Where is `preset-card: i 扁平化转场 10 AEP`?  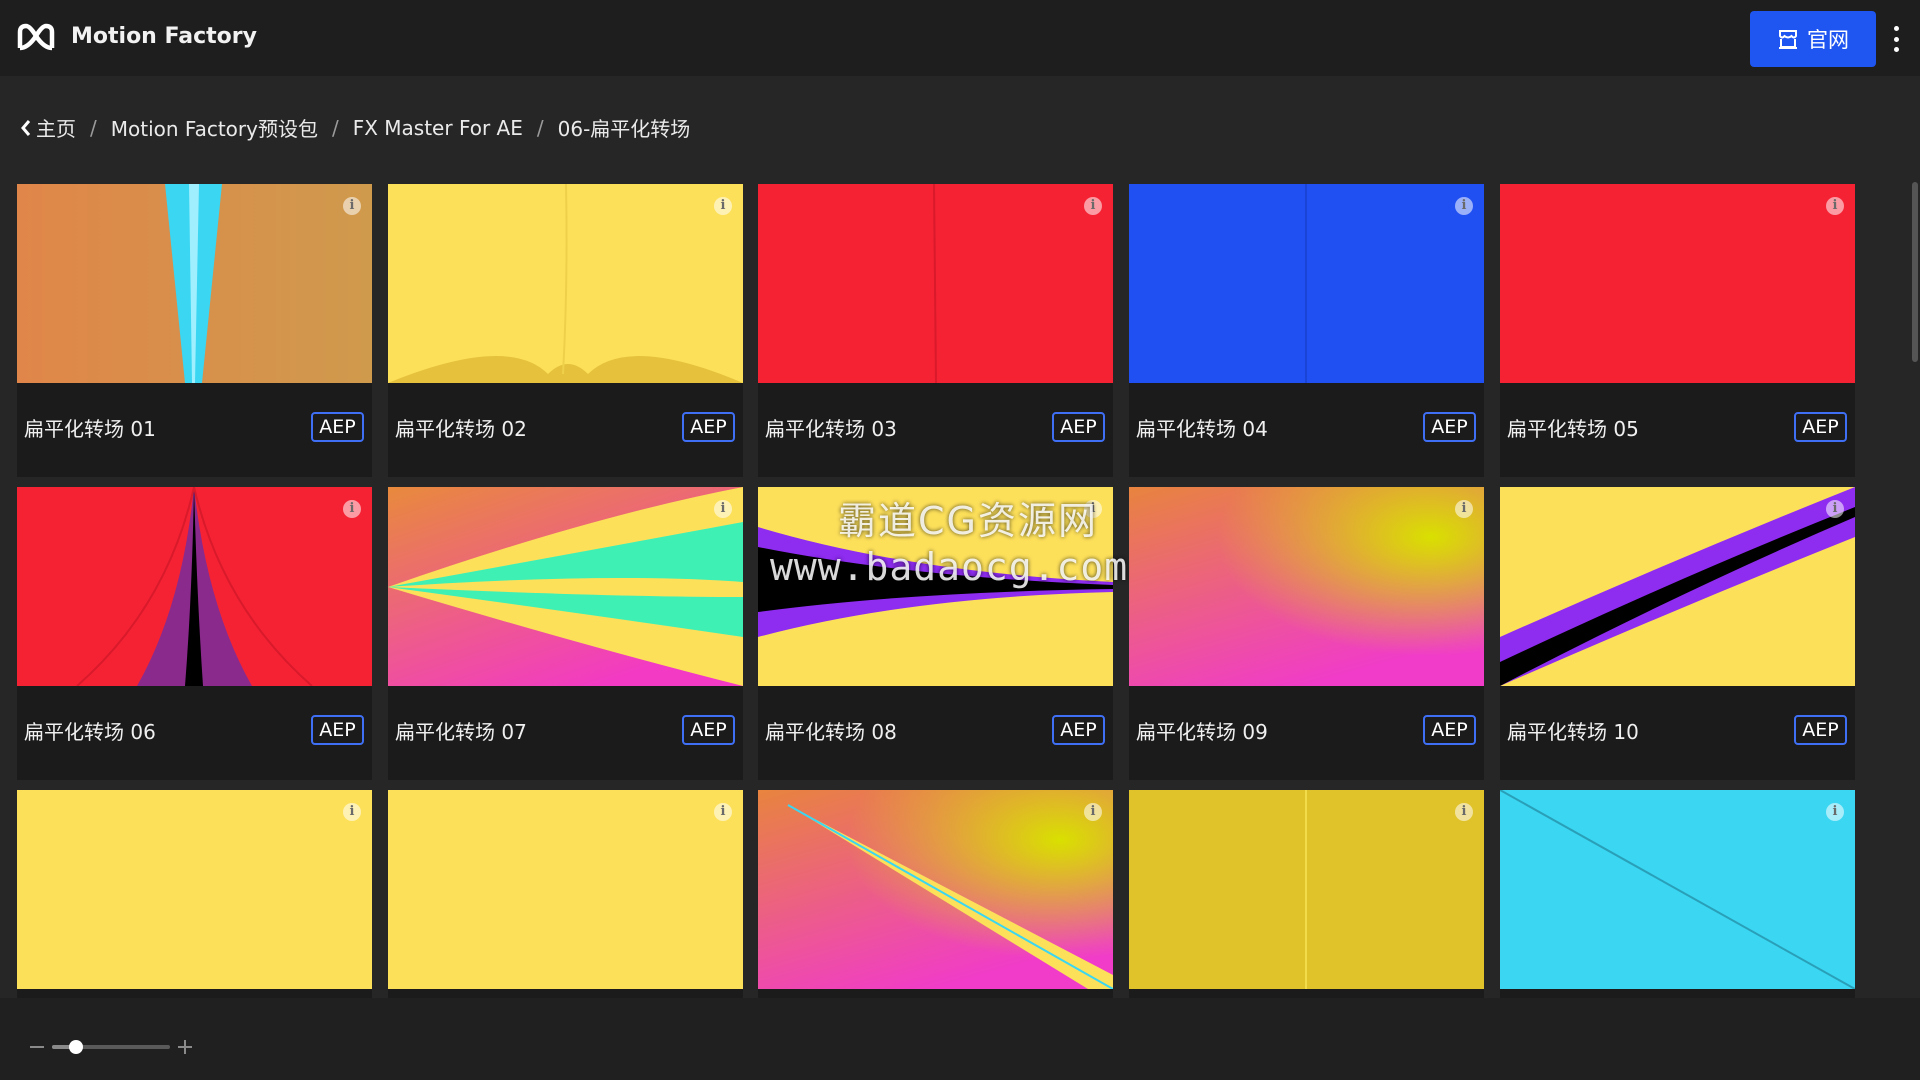 preset-card: i 扁平化转场 10 AEP is located at coordinates (1677, 633).